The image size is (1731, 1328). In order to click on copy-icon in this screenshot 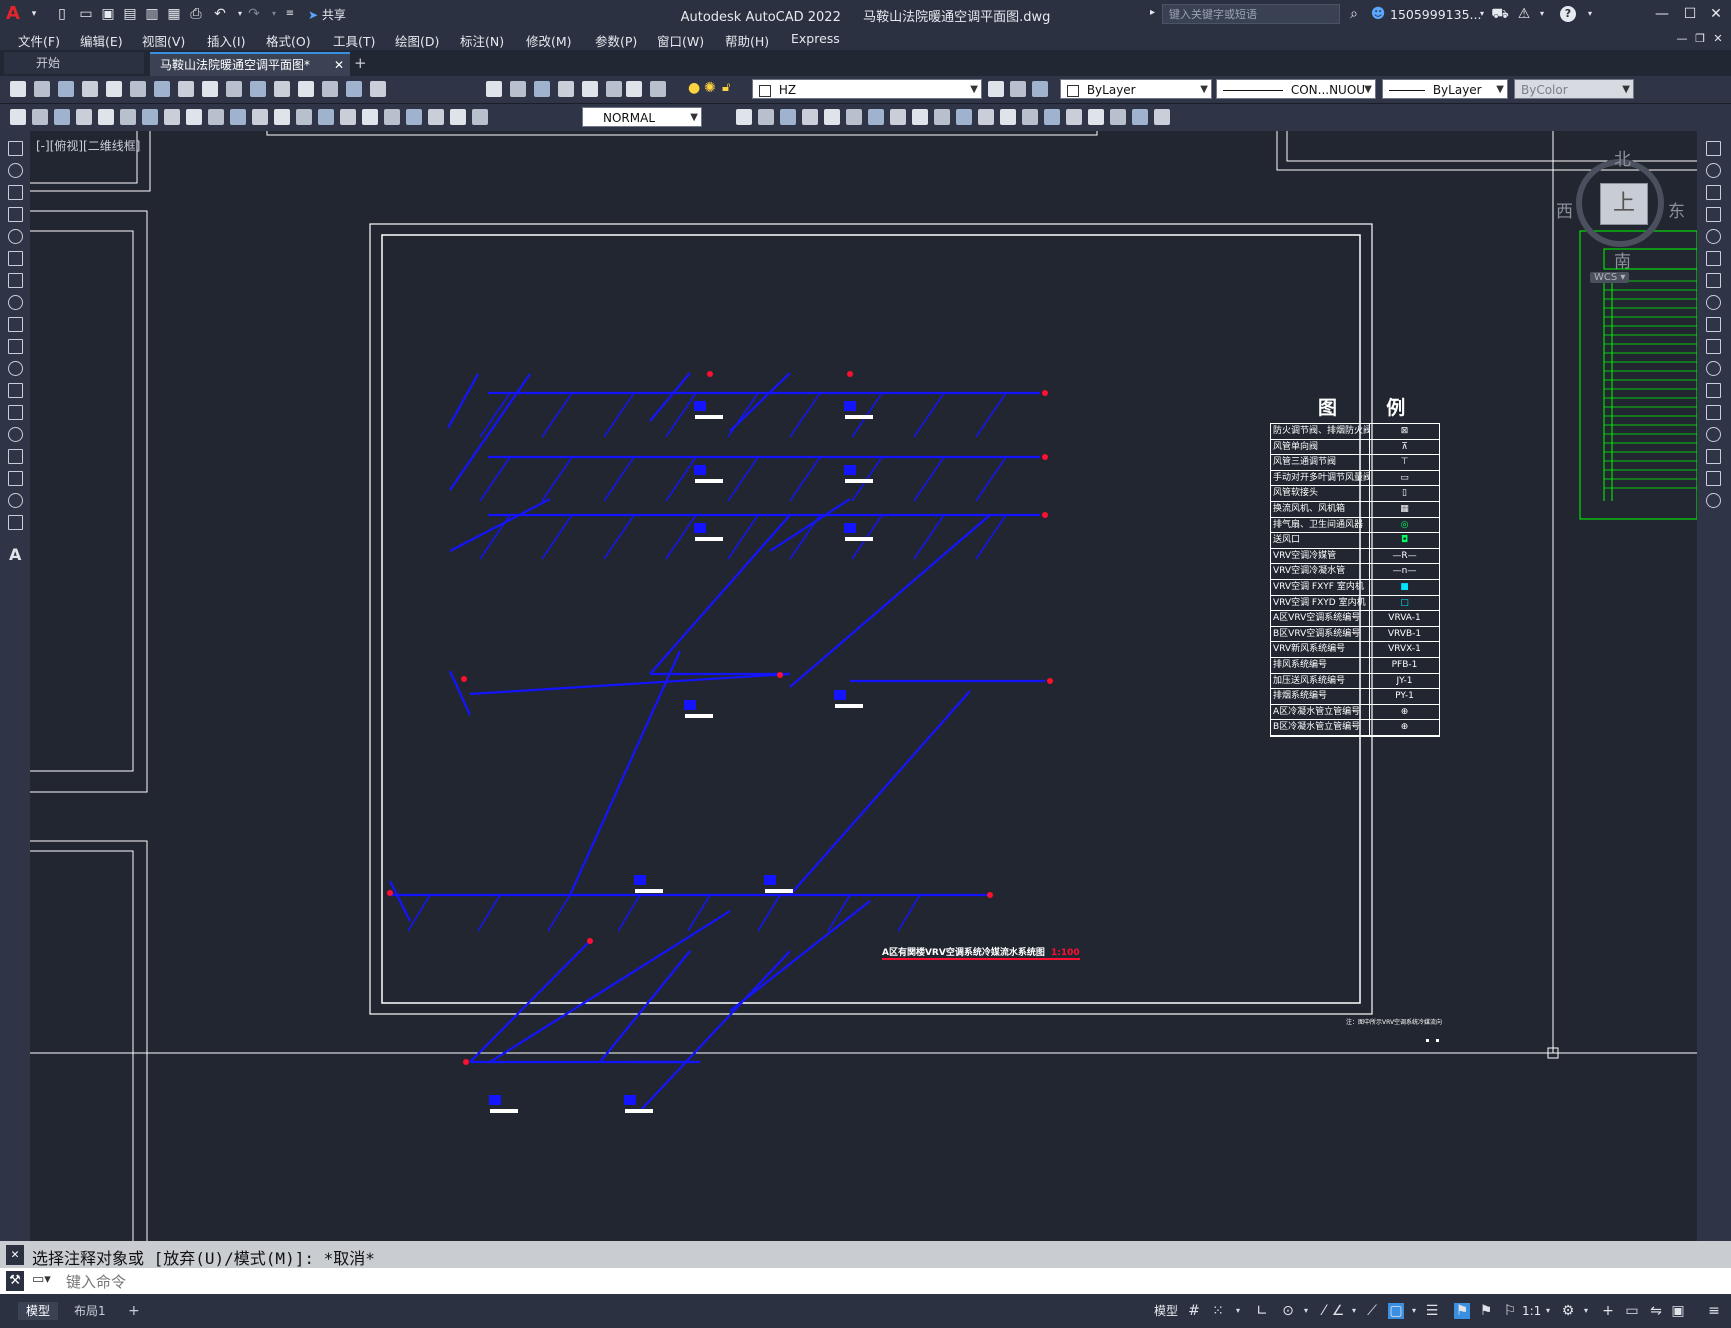, I will do `click(186, 89)`.